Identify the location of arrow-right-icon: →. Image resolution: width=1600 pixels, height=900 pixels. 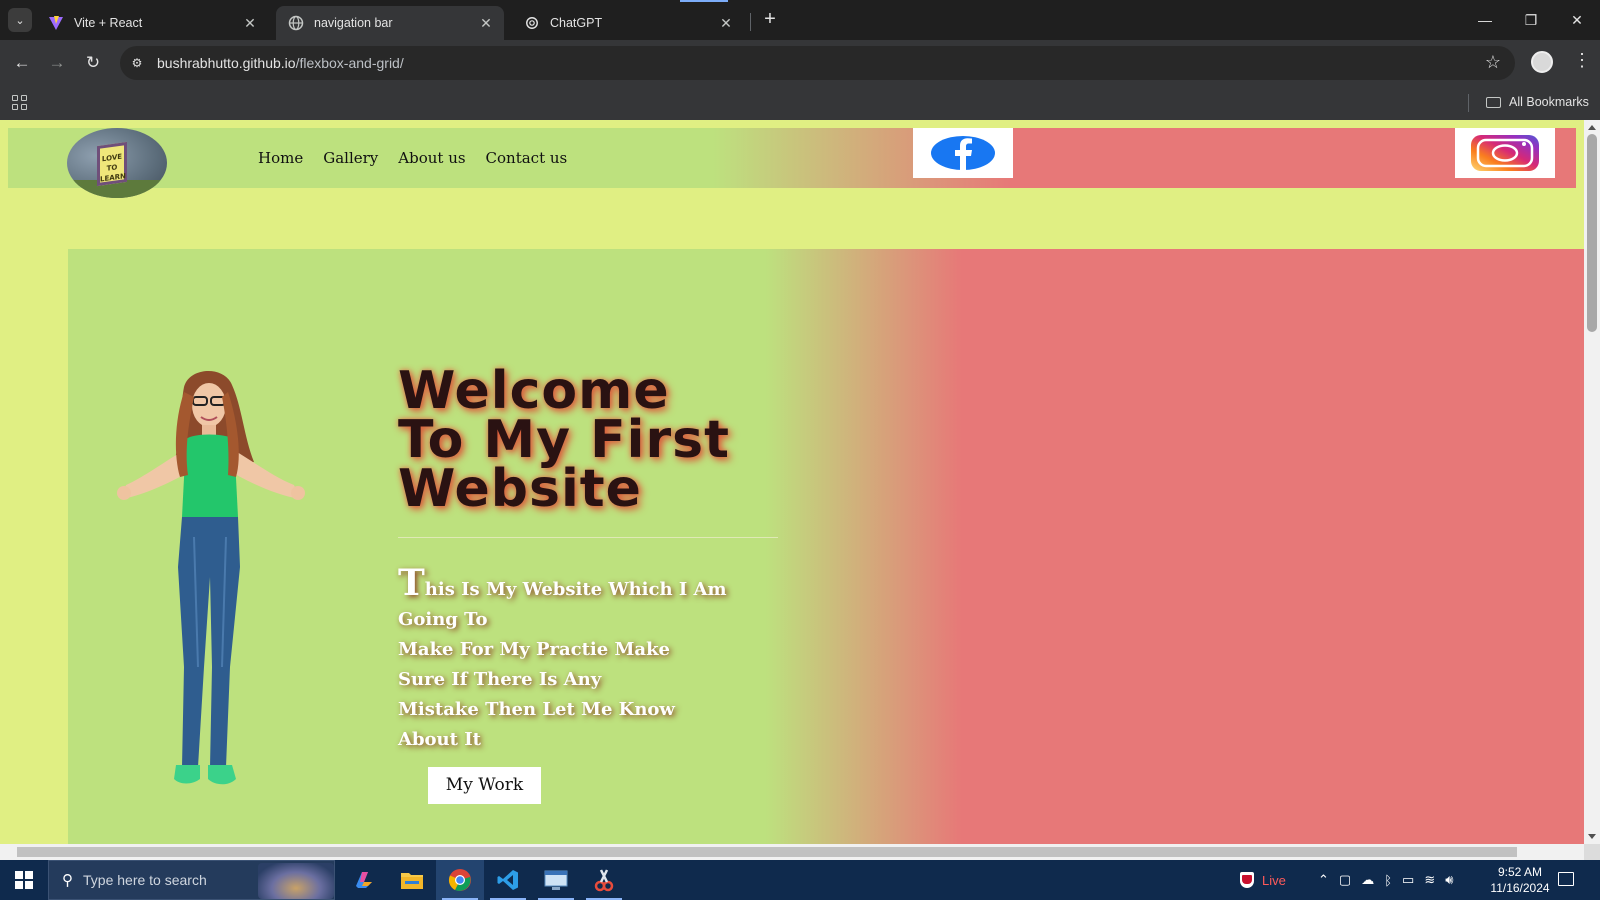
(57, 62).